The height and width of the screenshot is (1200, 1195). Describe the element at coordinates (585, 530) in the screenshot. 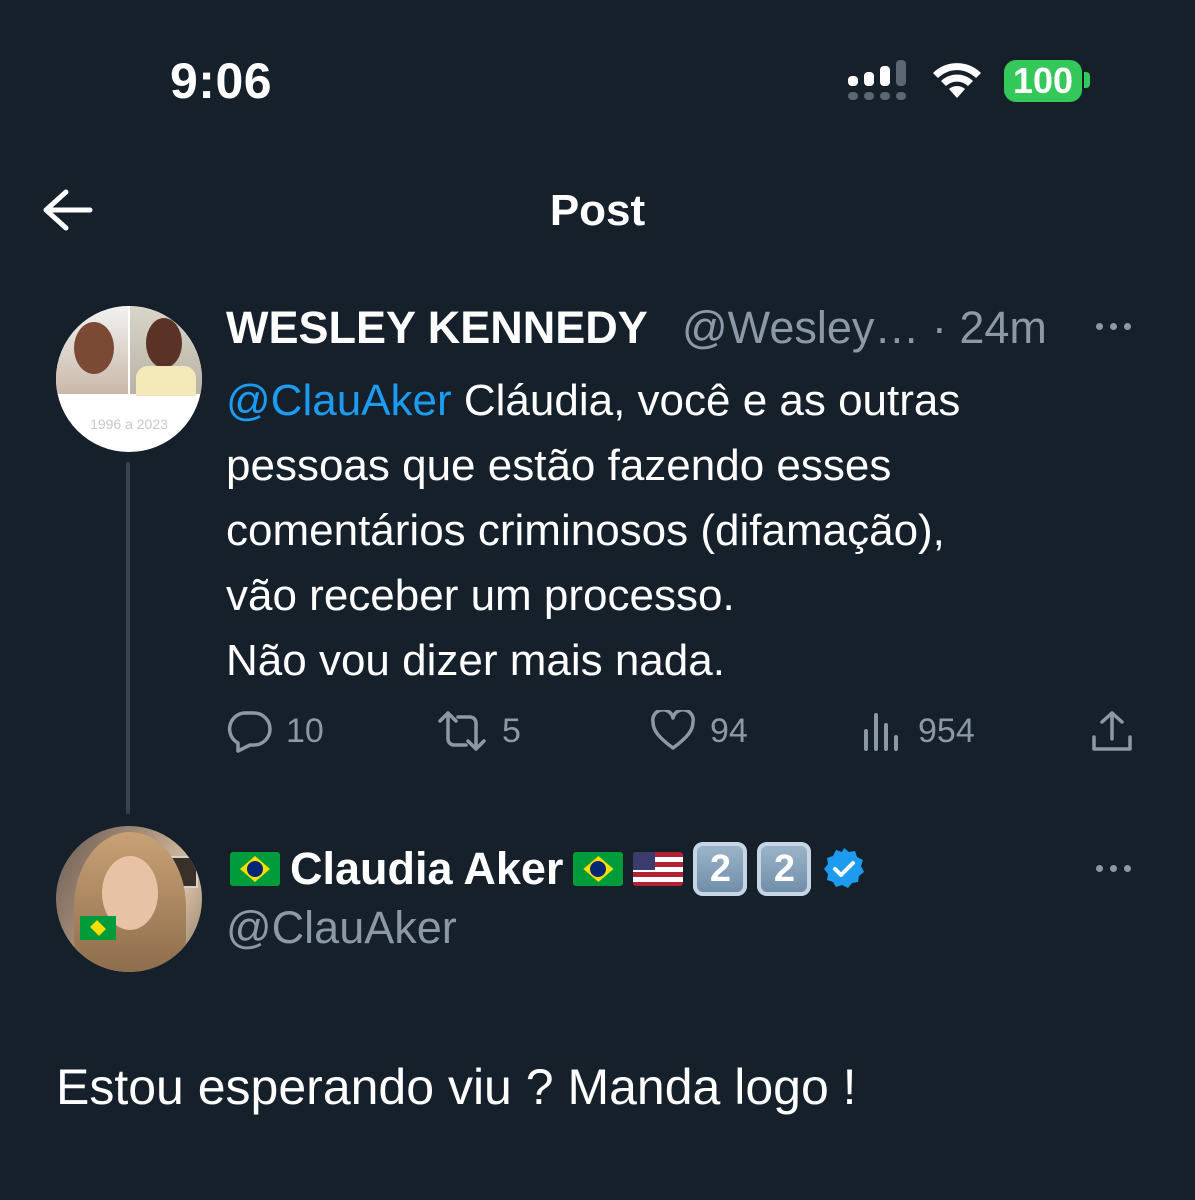

I see `post-text-line: comentários criminosos (difamação),` at that location.